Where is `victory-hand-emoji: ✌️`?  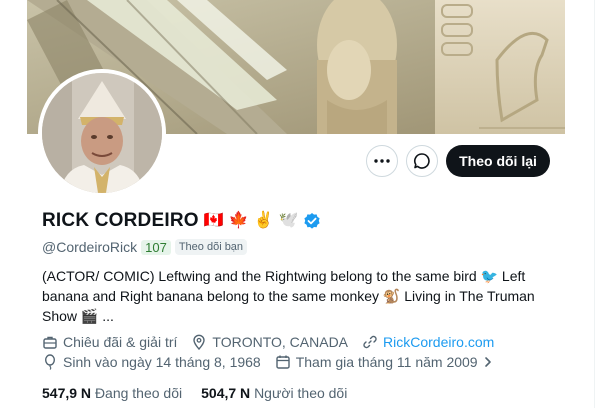
victory-hand-emoji: ✌️ is located at coordinates (263, 220).